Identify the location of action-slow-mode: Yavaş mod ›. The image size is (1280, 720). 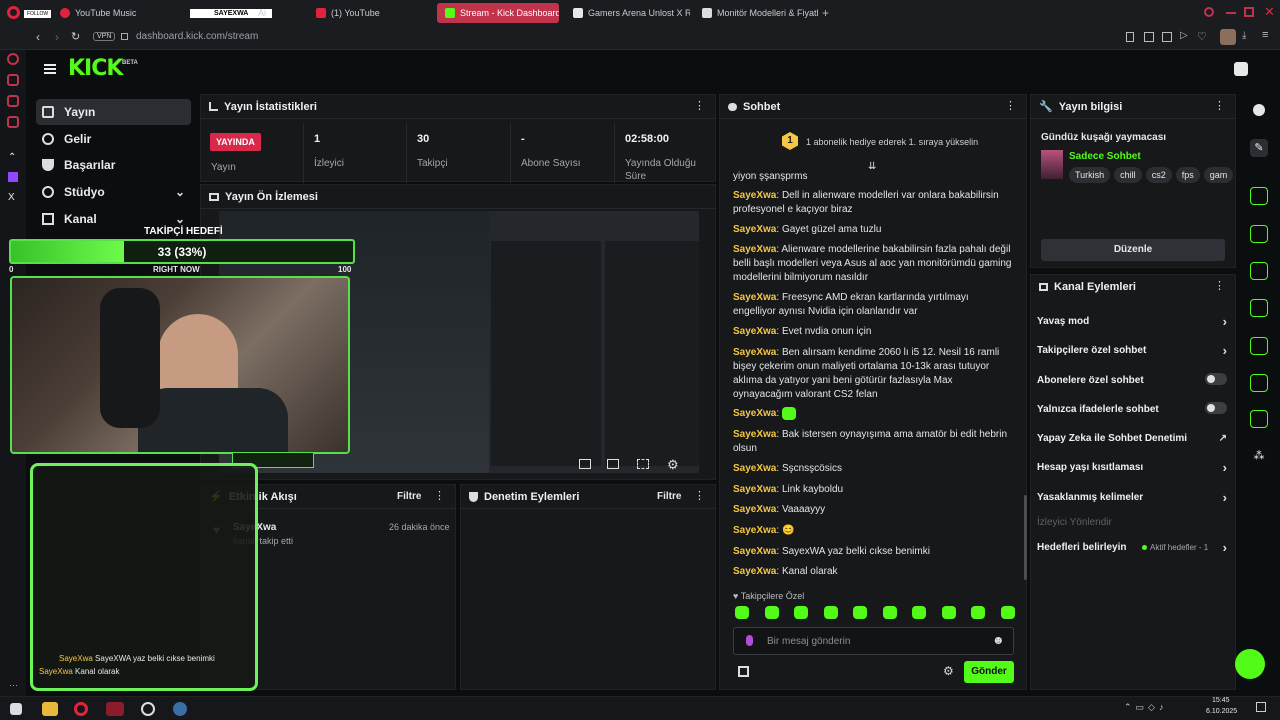
(1132, 321).